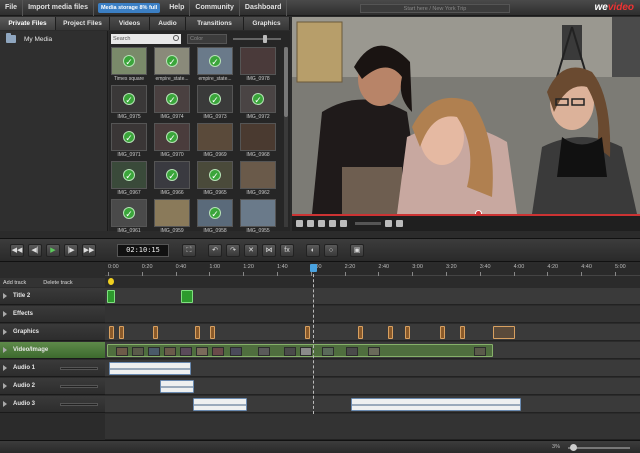  Describe the element at coordinates (12, 8) in the screenshot. I see `menu-file: File` at that location.